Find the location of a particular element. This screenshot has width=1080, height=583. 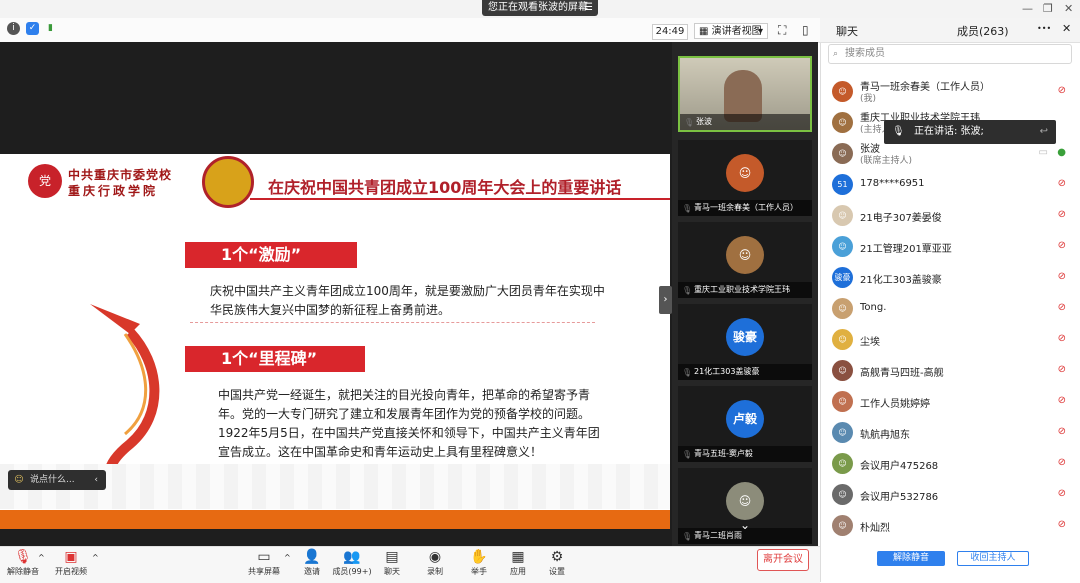

member-name: Tong. is located at coordinates (873, 307).